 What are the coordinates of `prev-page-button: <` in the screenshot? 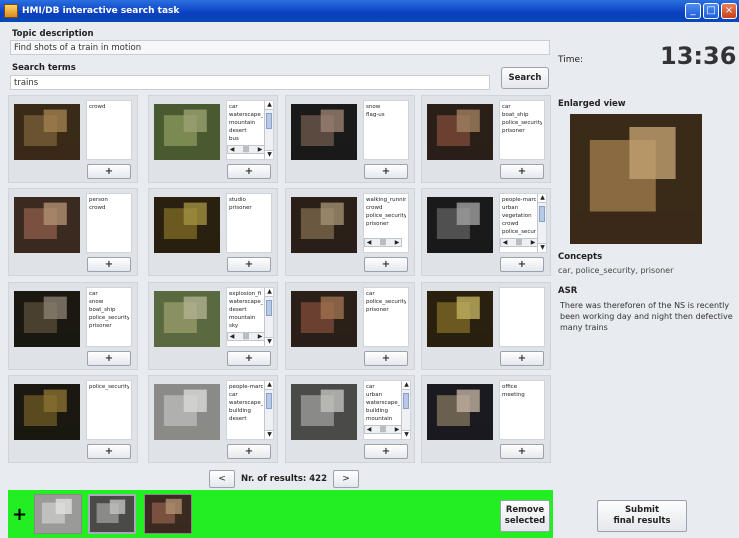 It's located at (222, 479).